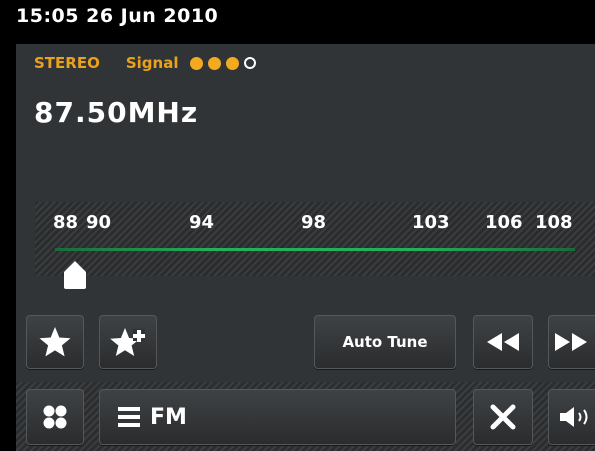 This screenshot has height=451, width=595. I want to click on scale-label: 88, so click(66, 222).